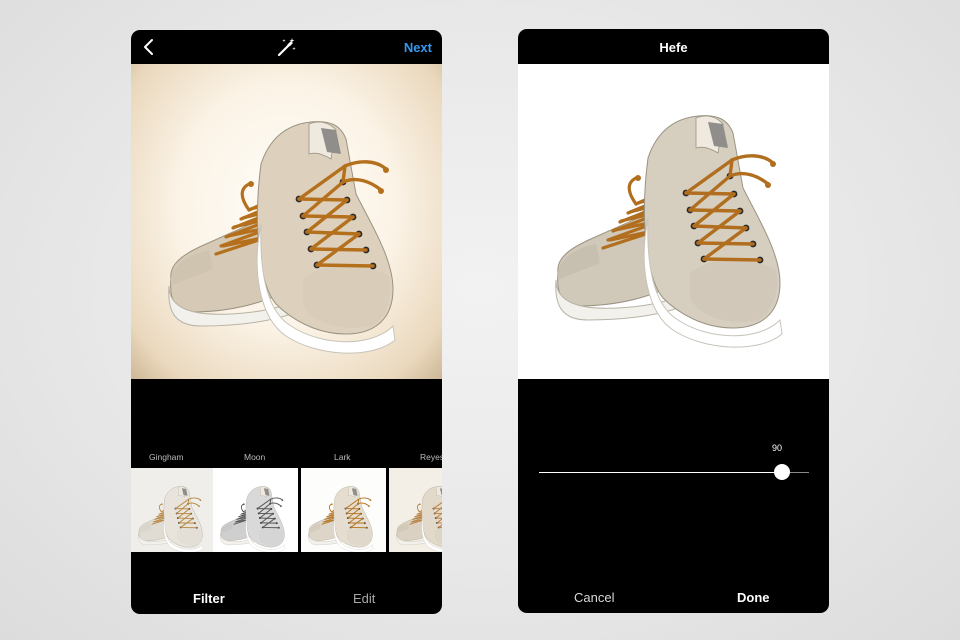  I want to click on done-button: Done, so click(753, 597).